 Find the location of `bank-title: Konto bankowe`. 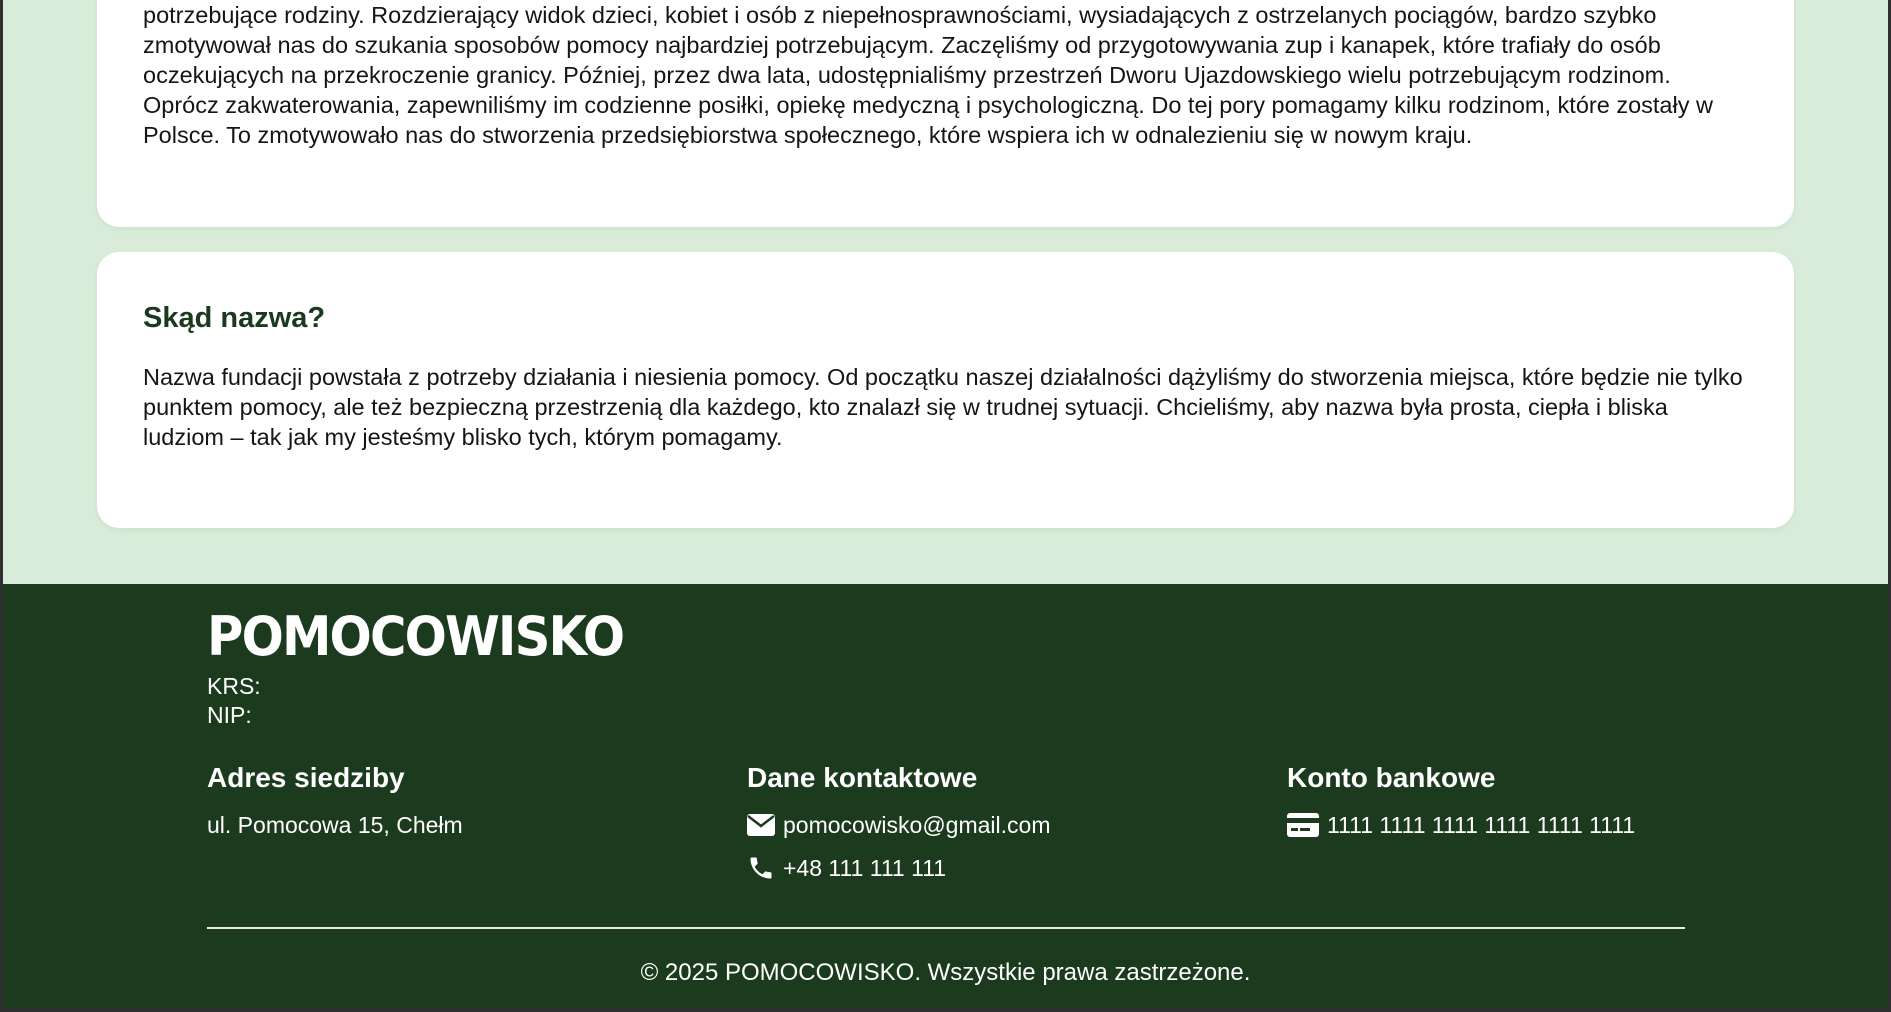

bank-title: Konto bankowe is located at coordinates (1391, 777).